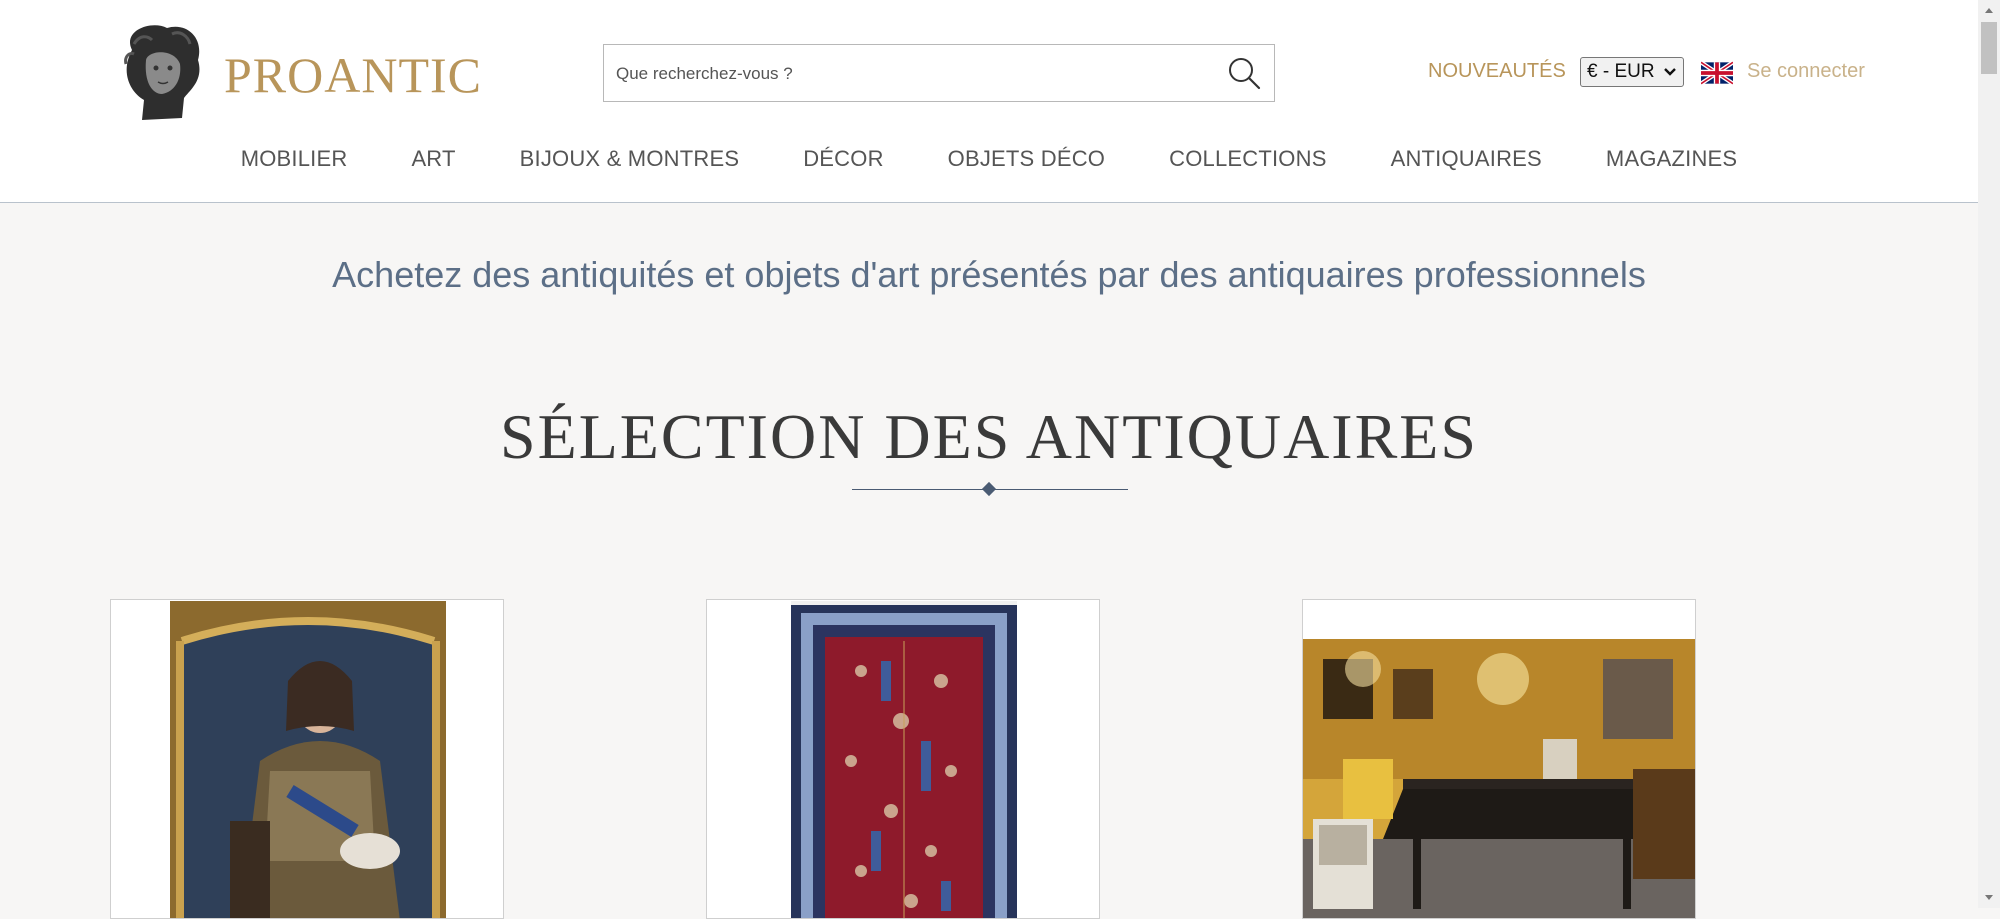 The width and height of the screenshot is (2000, 919). I want to click on nav-item-decor: DÉCOR, so click(843, 159).